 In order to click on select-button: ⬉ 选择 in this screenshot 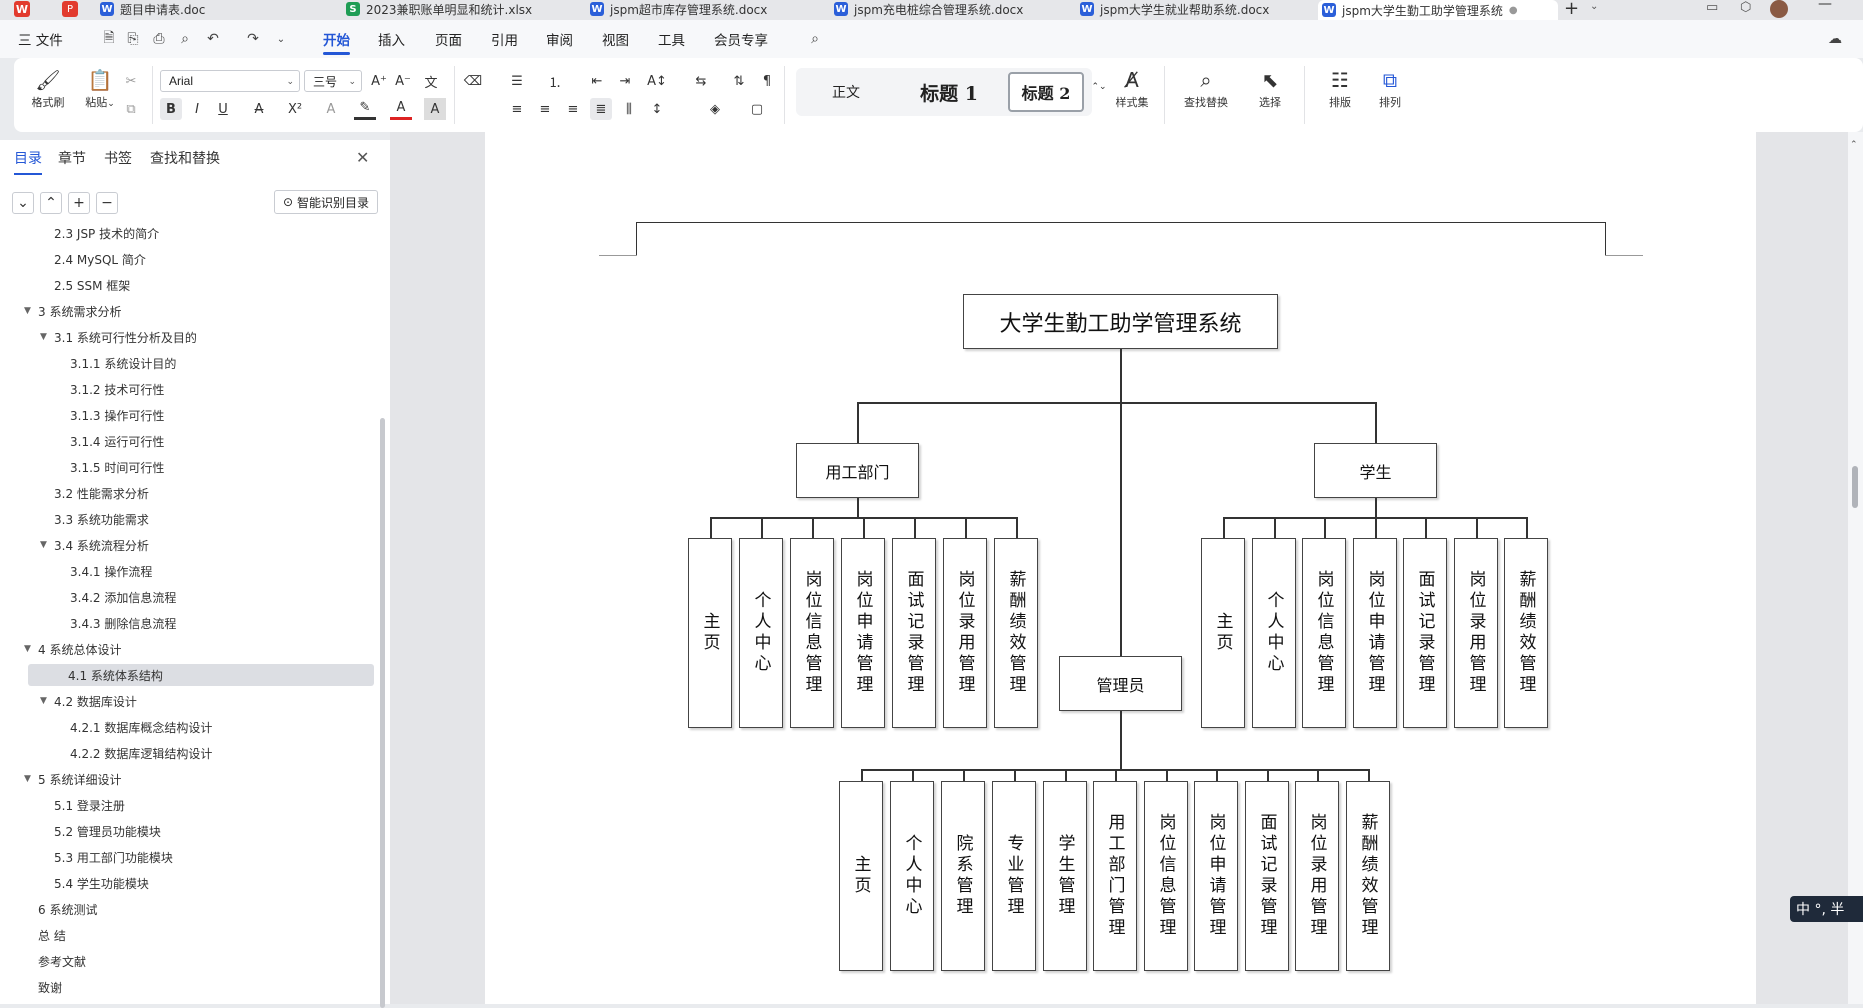, I will do `click(1270, 96)`.